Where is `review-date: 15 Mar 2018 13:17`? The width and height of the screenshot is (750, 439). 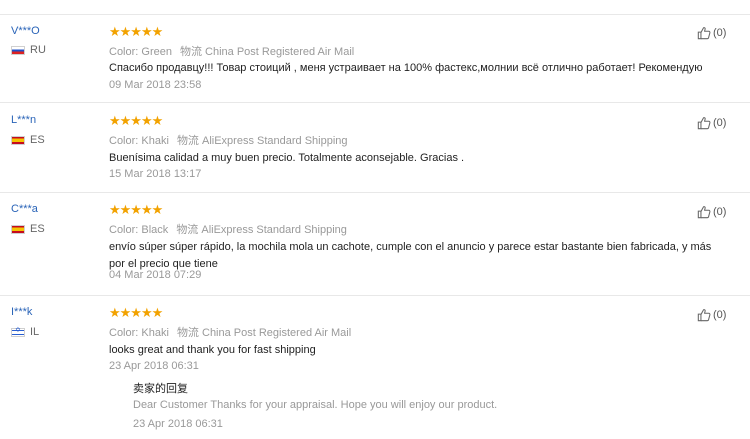 review-date: 15 Mar 2018 13:17 is located at coordinates (155, 174).